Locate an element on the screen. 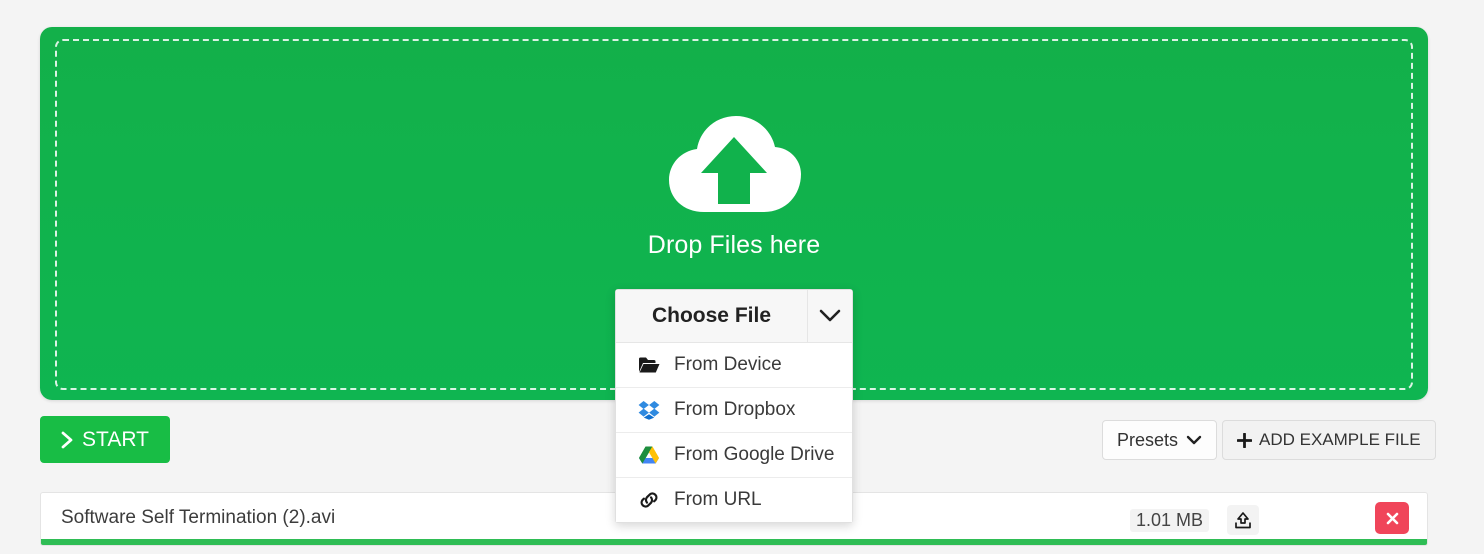 This screenshot has width=1484, height=554. folder-open-icon is located at coordinates (649, 365).